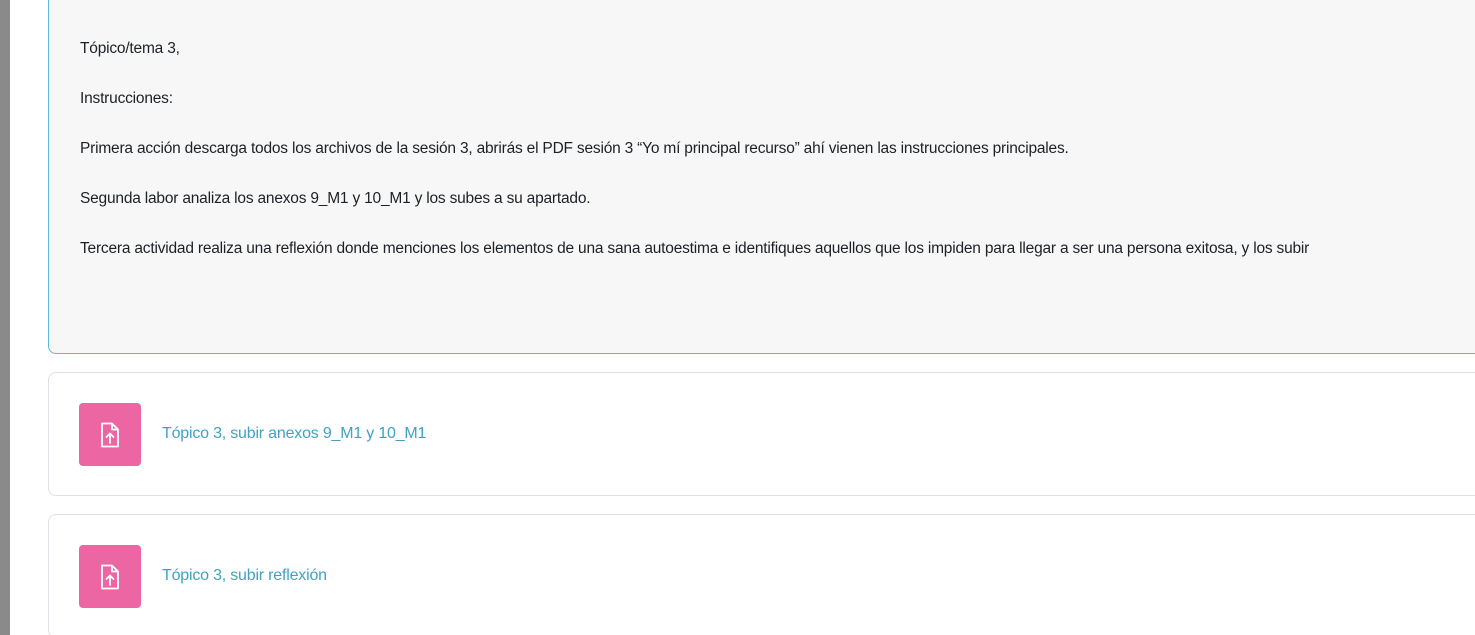  I want to click on left-scroll-gutter, so click(5, 317).